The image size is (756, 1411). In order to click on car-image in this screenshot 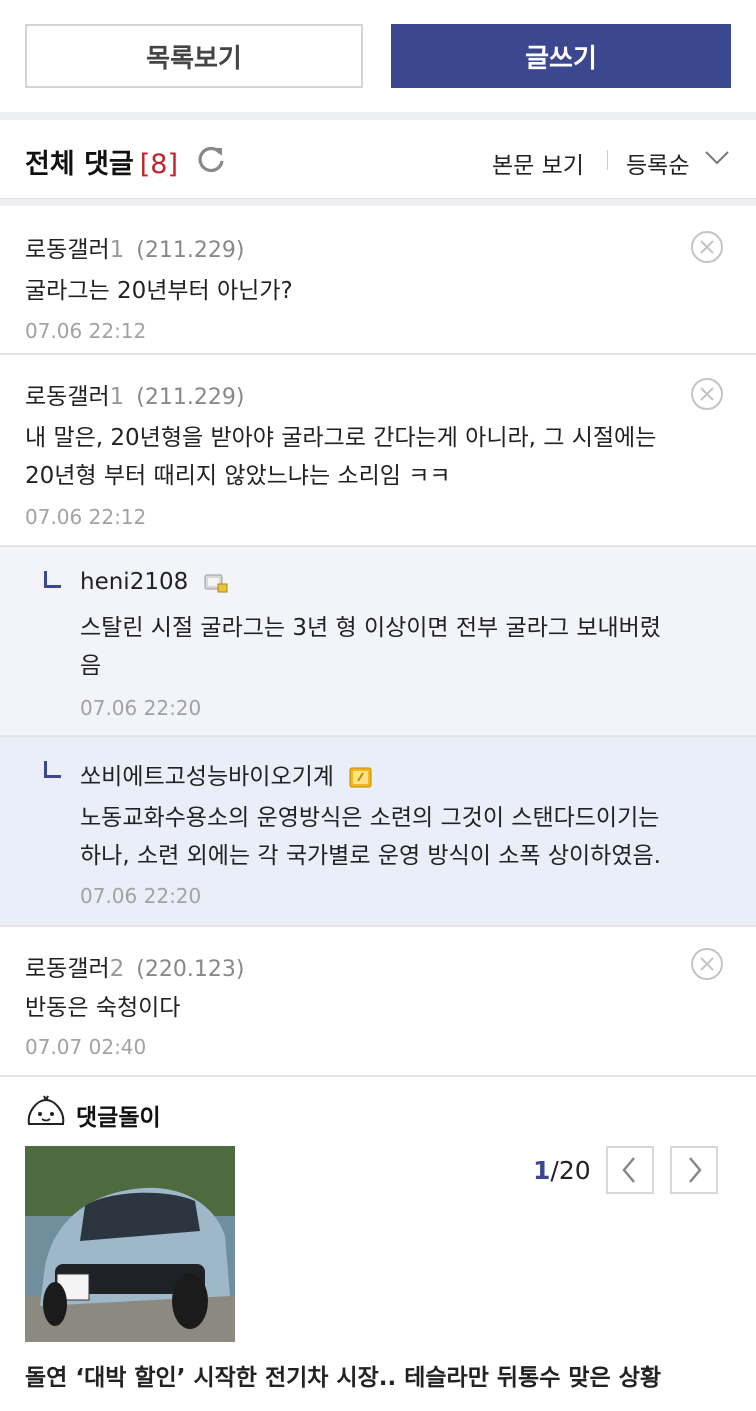, I will do `click(130, 1244)`.